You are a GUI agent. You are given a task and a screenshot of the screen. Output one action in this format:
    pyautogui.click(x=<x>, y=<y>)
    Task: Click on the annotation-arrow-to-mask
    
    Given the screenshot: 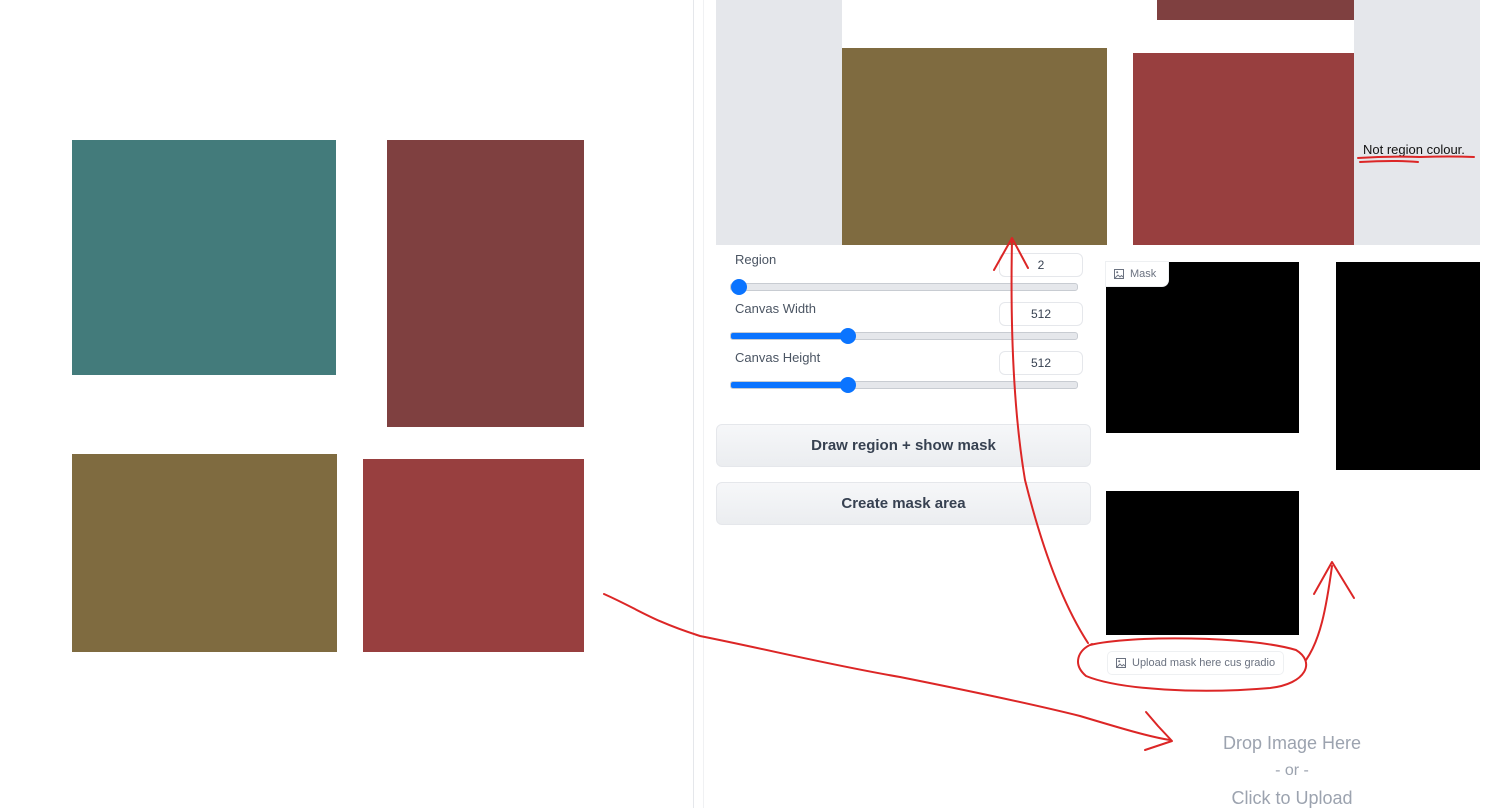 What is the action you would take?
    pyautogui.click(x=1319, y=613)
    